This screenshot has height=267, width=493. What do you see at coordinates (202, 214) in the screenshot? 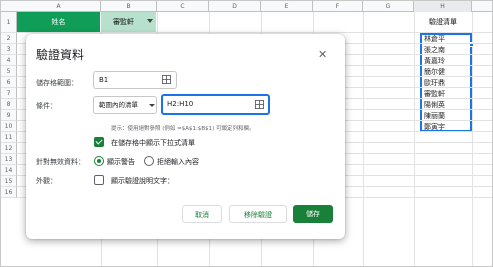
I see `cancel-button: 取消` at bounding box center [202, 214].